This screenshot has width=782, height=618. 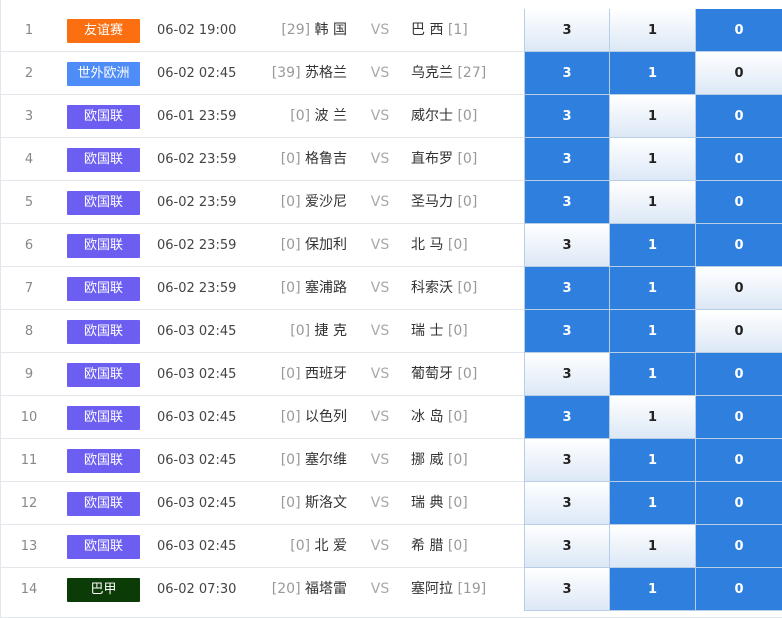 I want to click on home-team: [0] 爱沙尼, so click(x=299, y=202).